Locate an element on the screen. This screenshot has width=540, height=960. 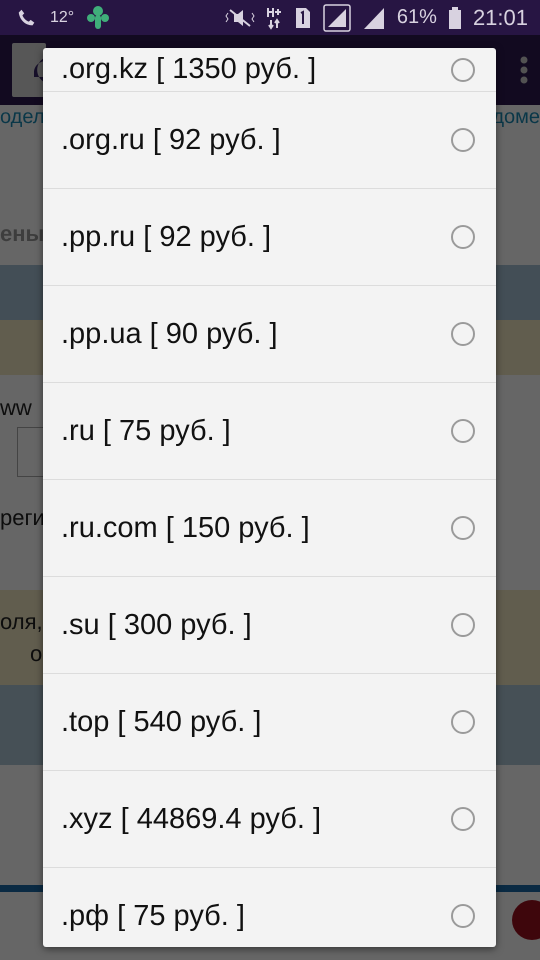
option-label: .org.ru [ 92 руб. ] is located at coordinates (171, 140).